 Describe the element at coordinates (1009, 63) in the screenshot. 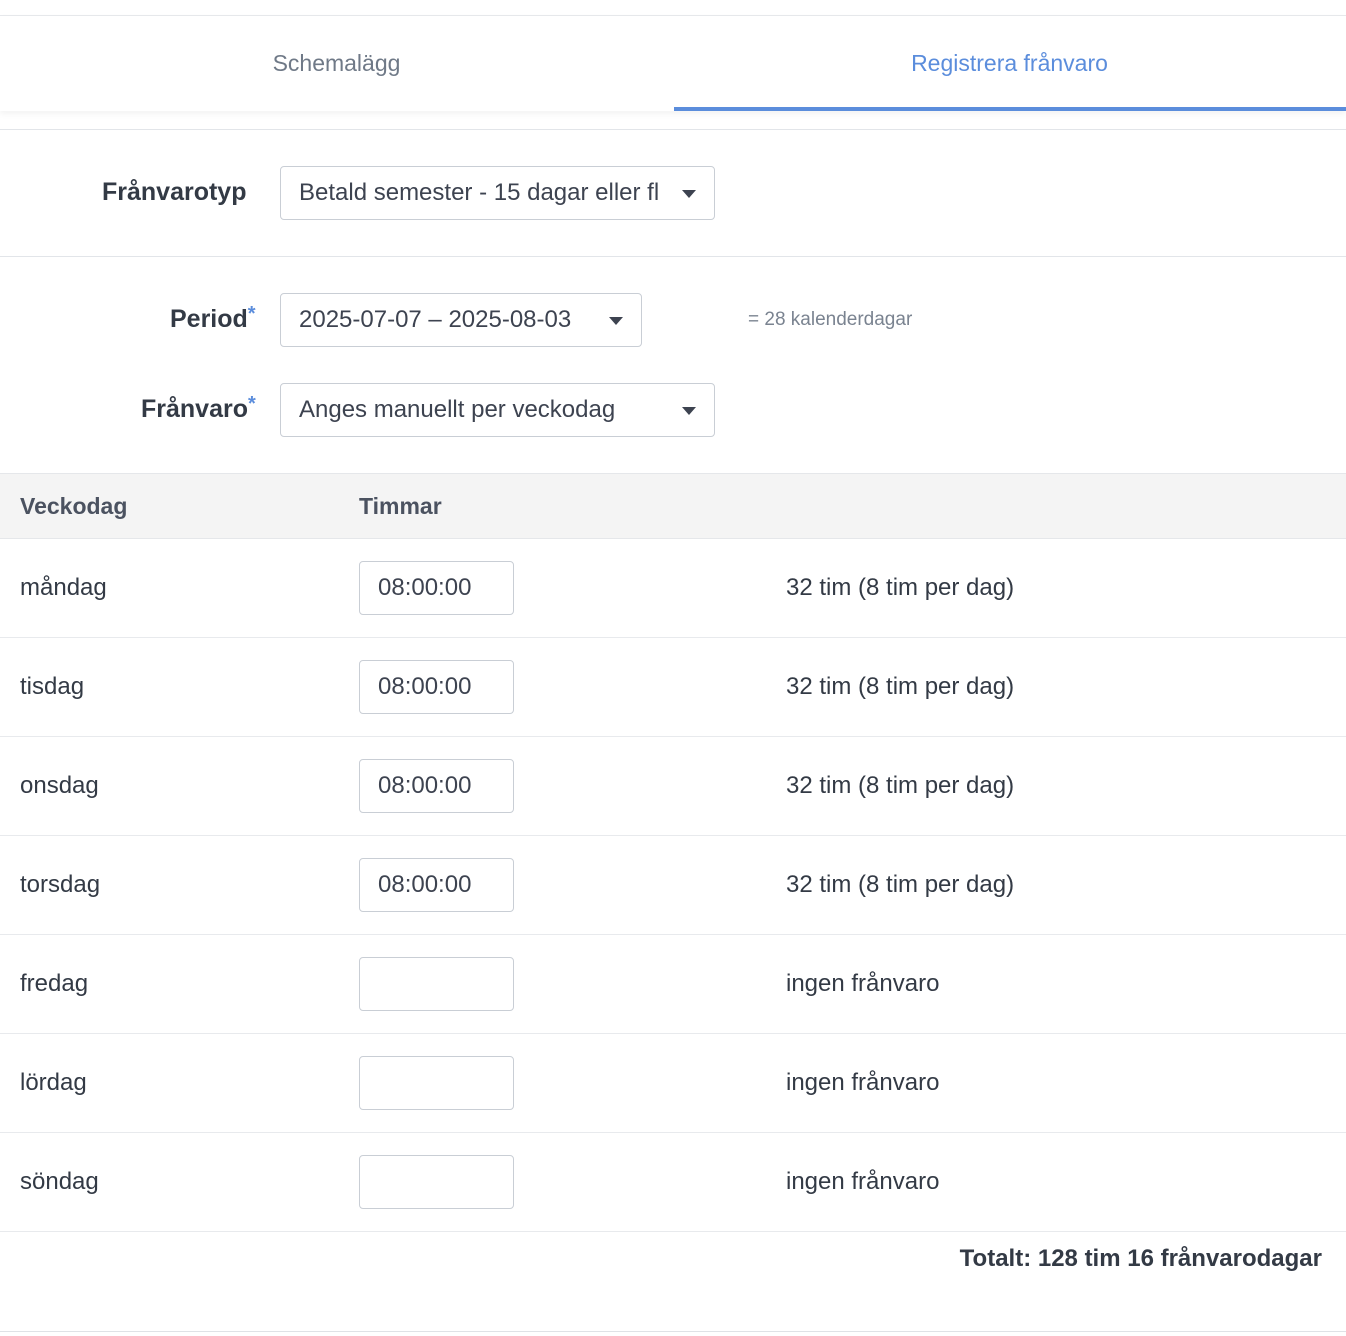

I see `tab-register-absence: Registrera frånvaro` at that location.